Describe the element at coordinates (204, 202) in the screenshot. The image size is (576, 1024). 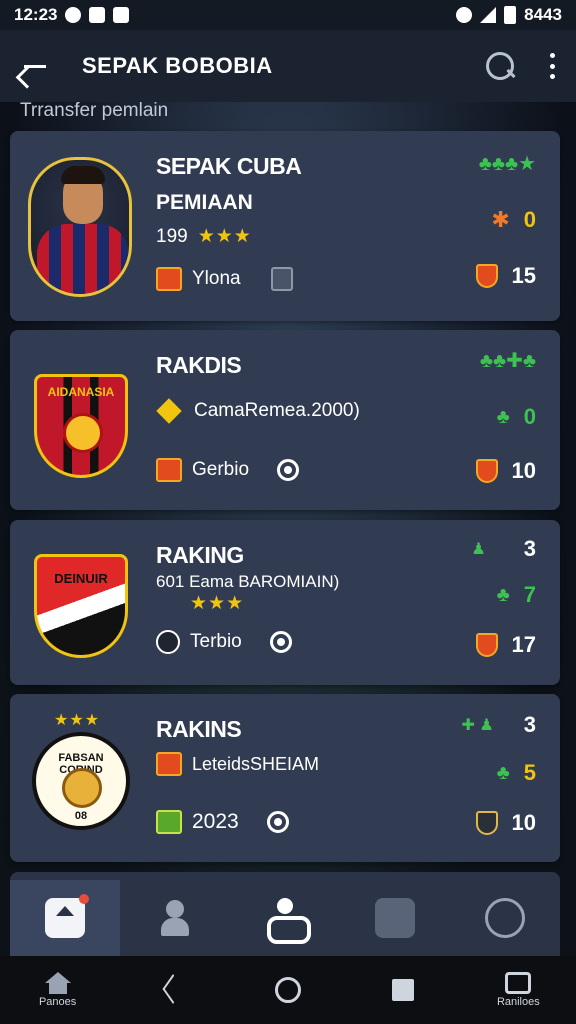
I see `card-subtitle: PEMIAAN` at that location.